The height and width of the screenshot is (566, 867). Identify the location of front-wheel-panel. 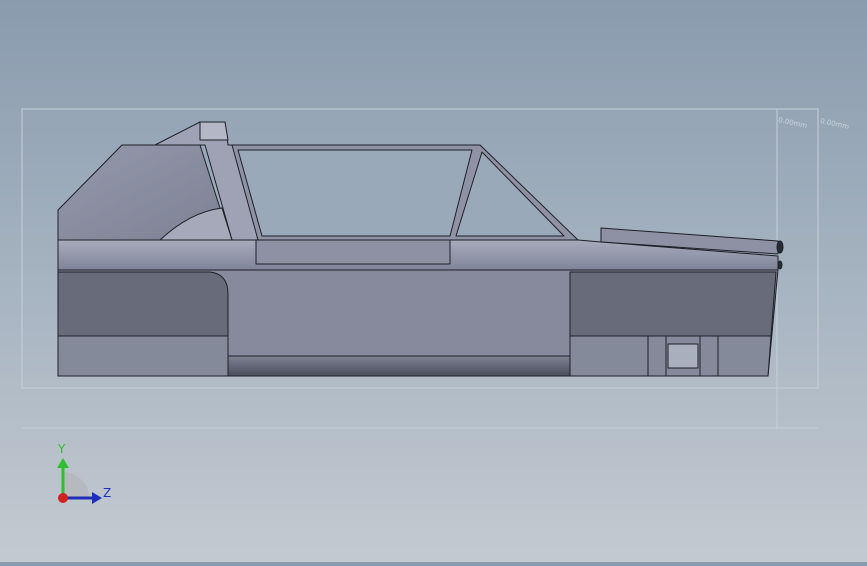
(673, 304).